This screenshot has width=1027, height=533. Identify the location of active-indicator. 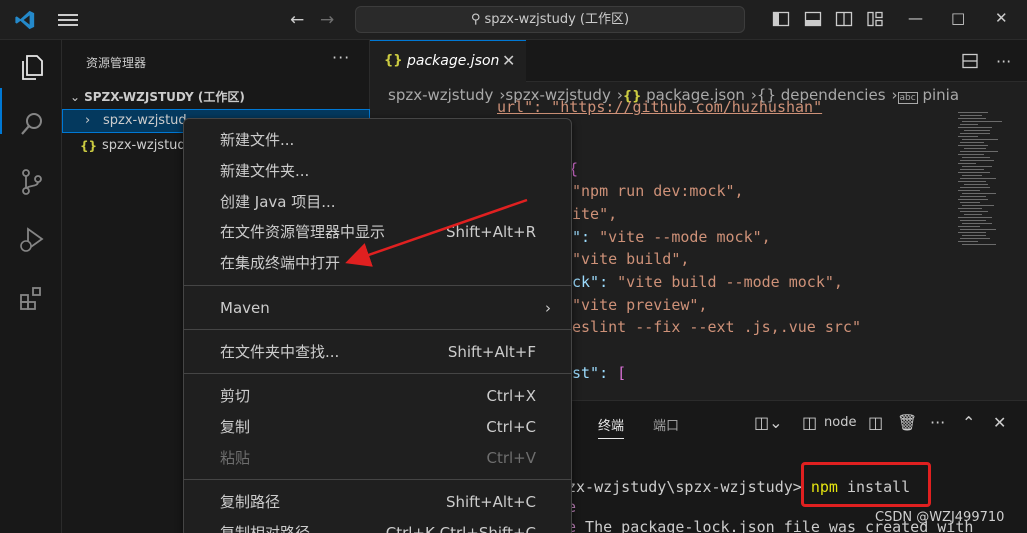
(1, 111).